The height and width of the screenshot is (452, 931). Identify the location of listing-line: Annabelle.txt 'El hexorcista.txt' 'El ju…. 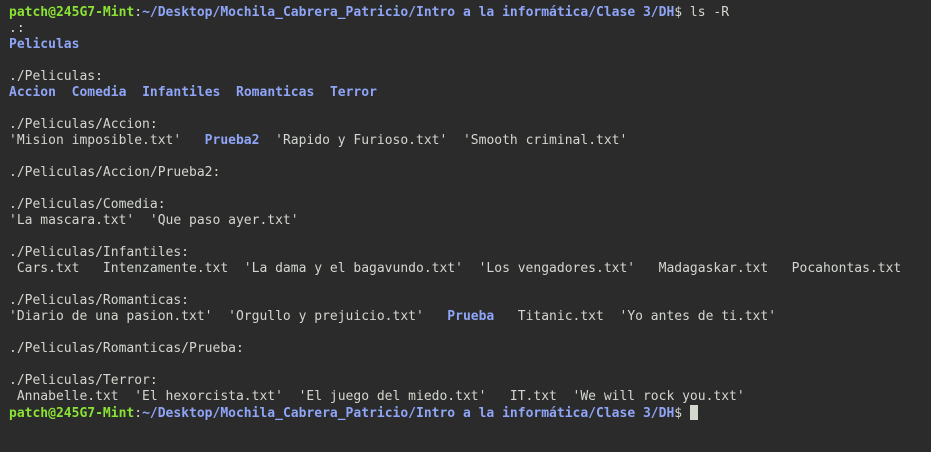
(377, 396).